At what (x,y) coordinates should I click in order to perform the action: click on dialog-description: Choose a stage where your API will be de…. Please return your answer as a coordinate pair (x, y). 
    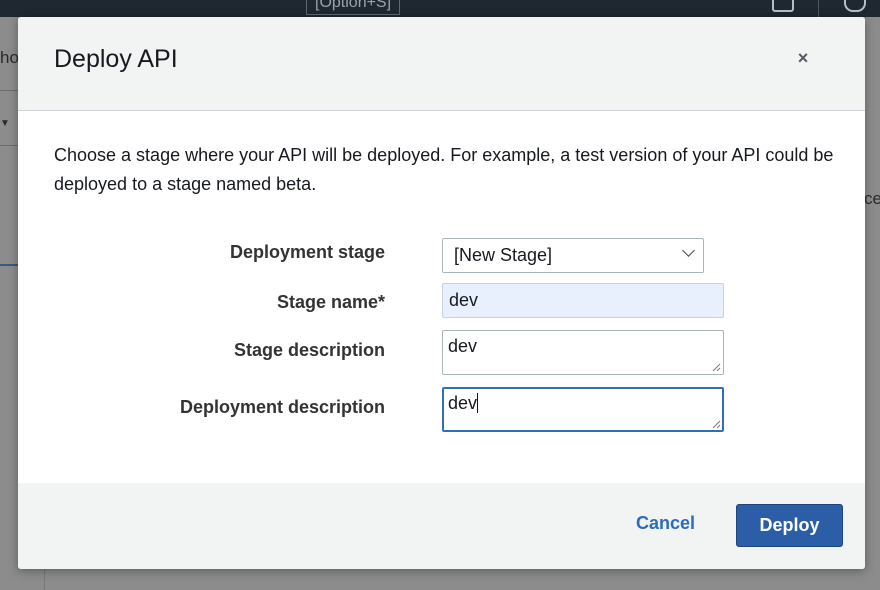
    Looking at the image, I should click on (444, 169).